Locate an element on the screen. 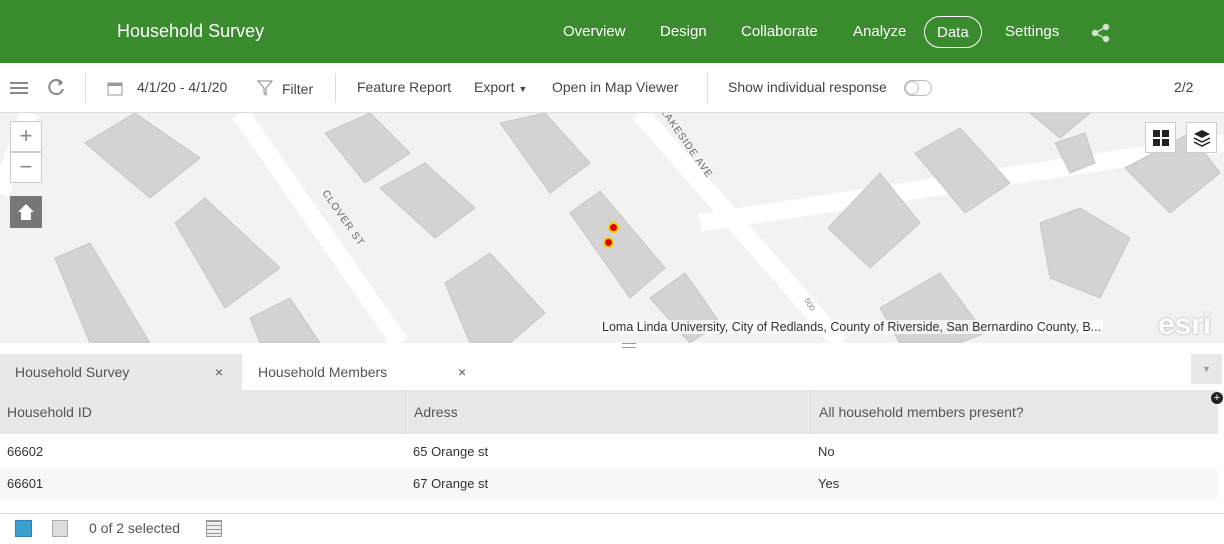 This screenshot has height=544, width=1224. table-footer: 0 of 2 selected is located at coordinates (612, 528).